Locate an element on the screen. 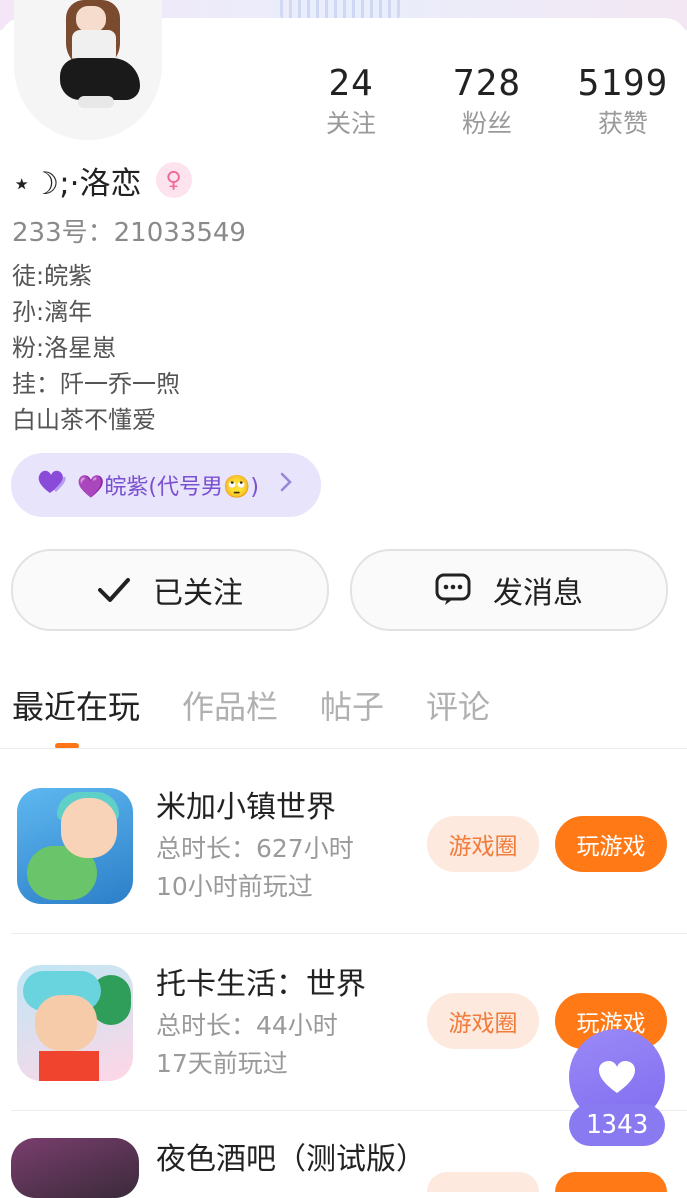 The image size is (687, 1198). row-divider is located at coordinates (349, 933).